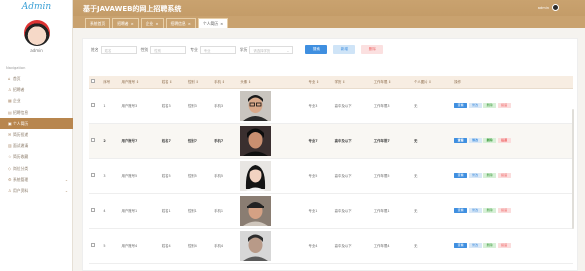  What do you see at coordinates (36, 168) in the screenshot?
I see `sidebar-item: ◇ 岗位分类` at bounding box center [36, 168].